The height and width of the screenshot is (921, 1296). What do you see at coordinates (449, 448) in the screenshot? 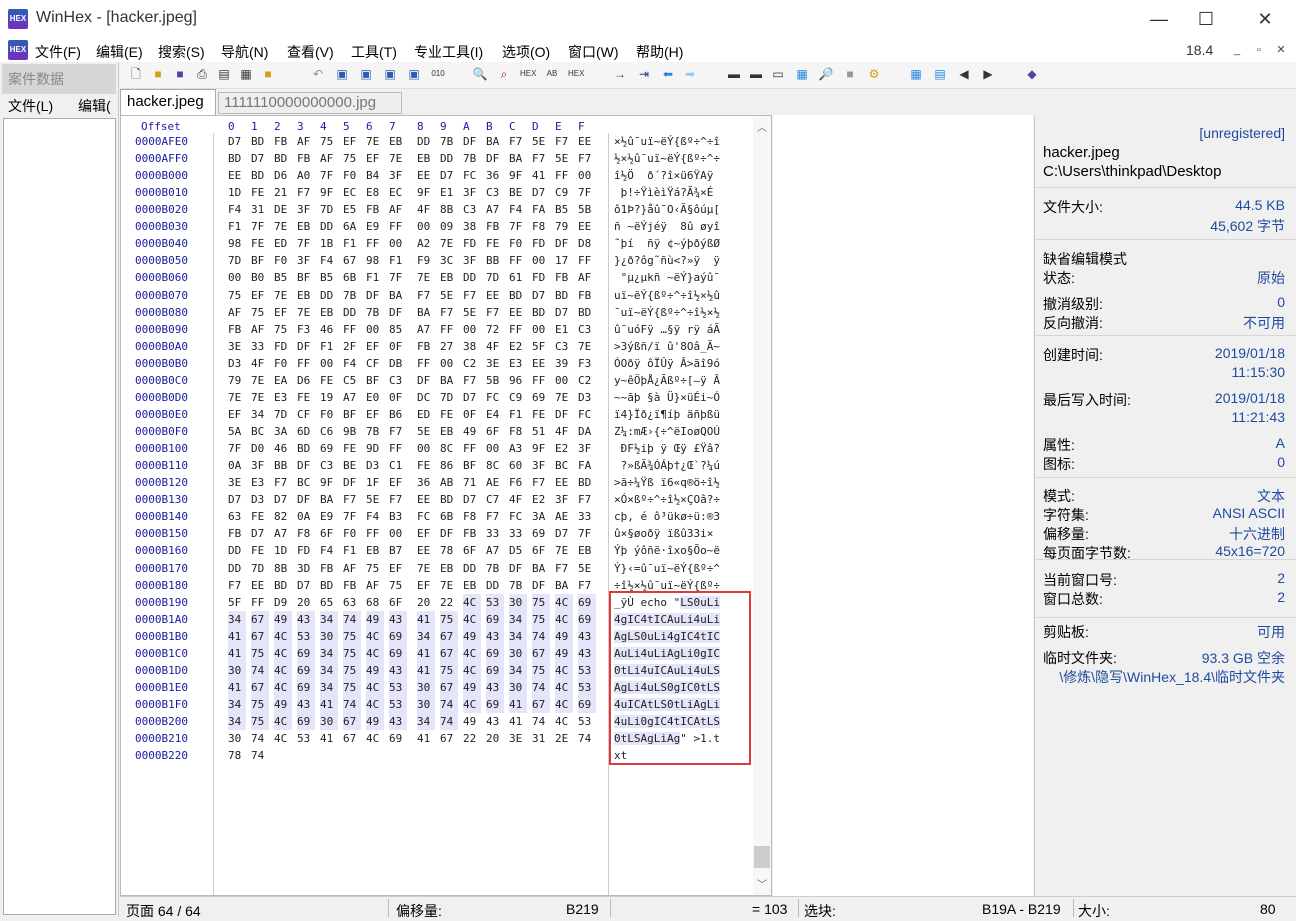
I see `hex-byte: 8C` at bounding box center [449, 448].